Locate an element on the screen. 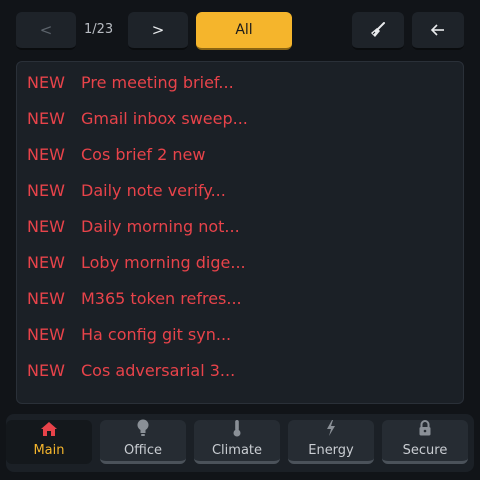 Image resolution: width=480 pixels, height=480 pixels. tab-energy: Energy is located at coordinates (331, 442).